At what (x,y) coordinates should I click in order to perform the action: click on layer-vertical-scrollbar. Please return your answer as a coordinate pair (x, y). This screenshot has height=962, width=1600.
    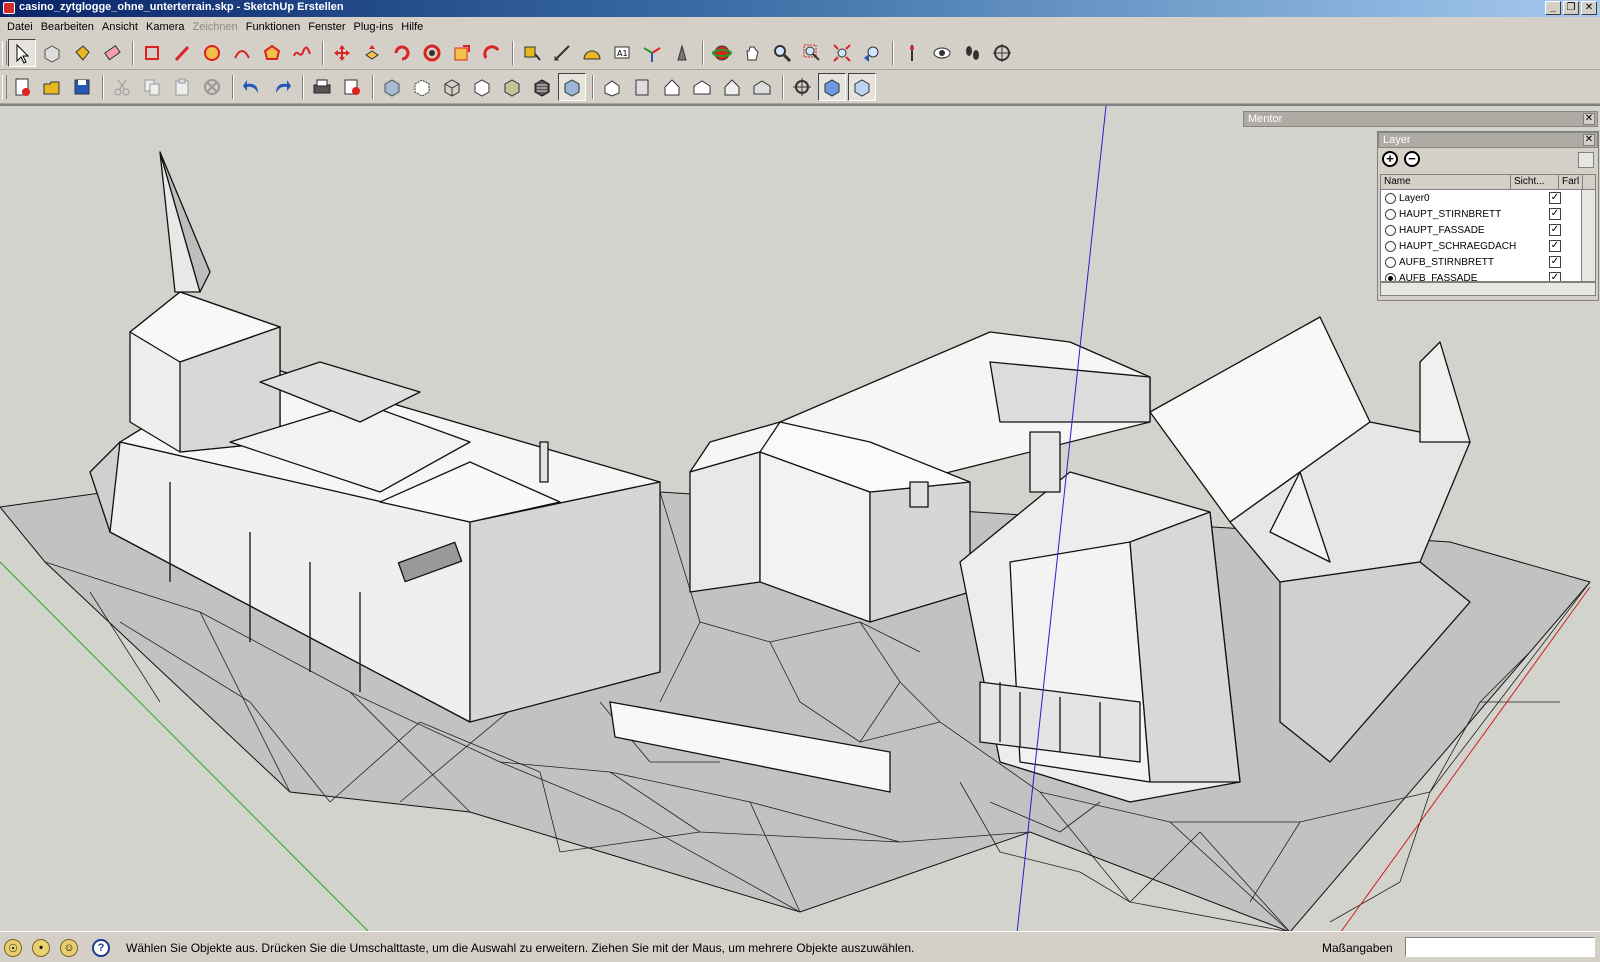
    Looking at the image, I should click on (1588, 235).